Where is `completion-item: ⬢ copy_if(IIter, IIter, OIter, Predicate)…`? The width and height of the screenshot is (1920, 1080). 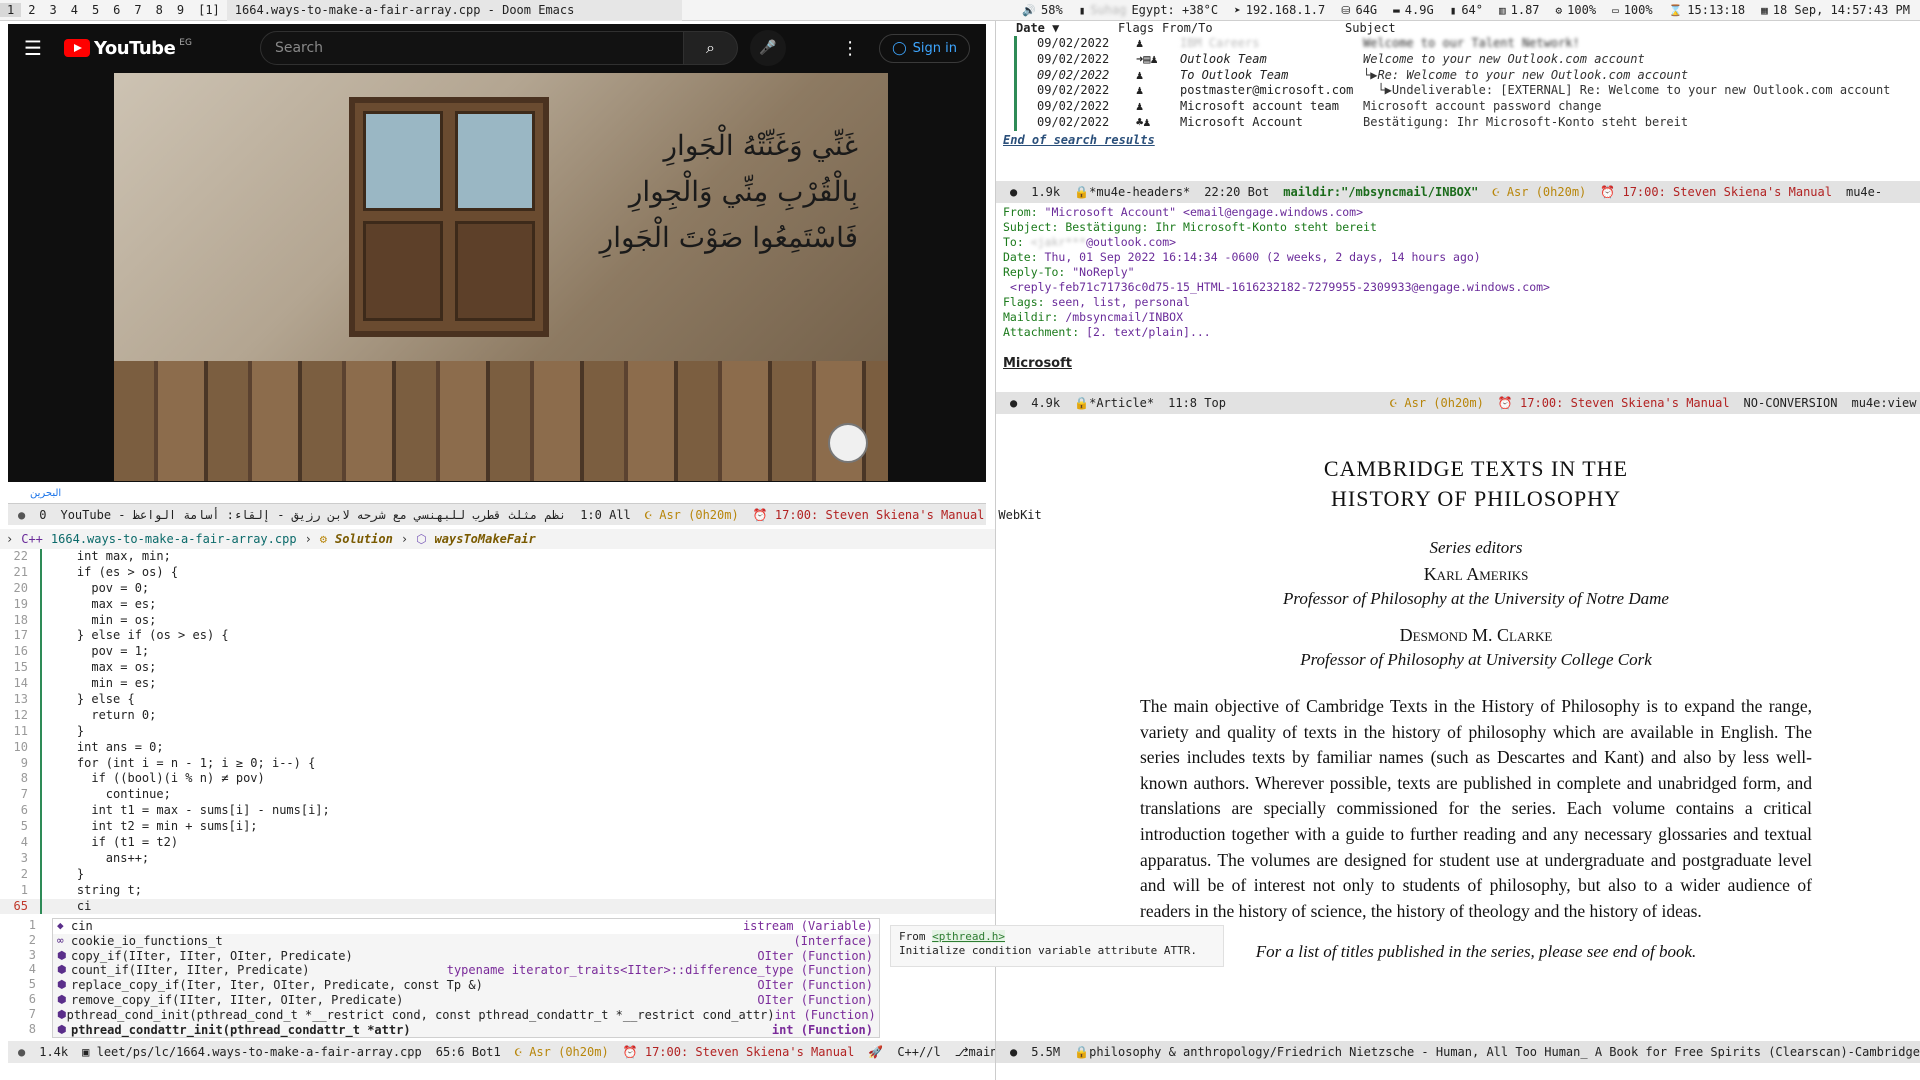 completion-item: ⬢ copy_if(IIter, IIter, OIter, Predicate)… is located at coordinates (466, 956).